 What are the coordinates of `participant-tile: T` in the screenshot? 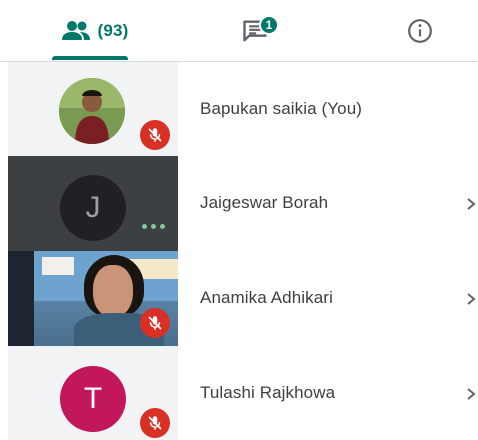 It's located at (93, 393).